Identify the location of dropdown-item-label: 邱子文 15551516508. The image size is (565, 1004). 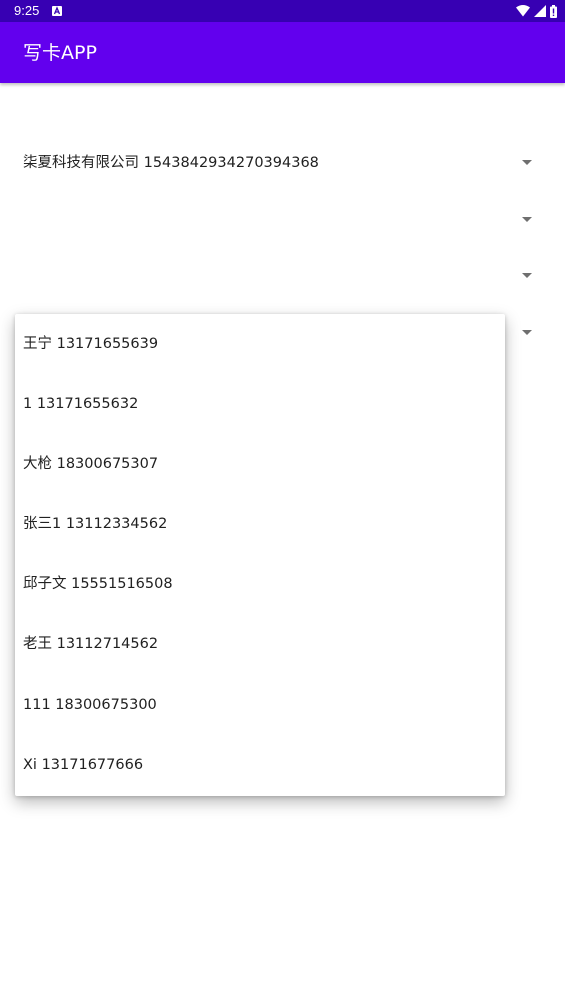
(98, 584).